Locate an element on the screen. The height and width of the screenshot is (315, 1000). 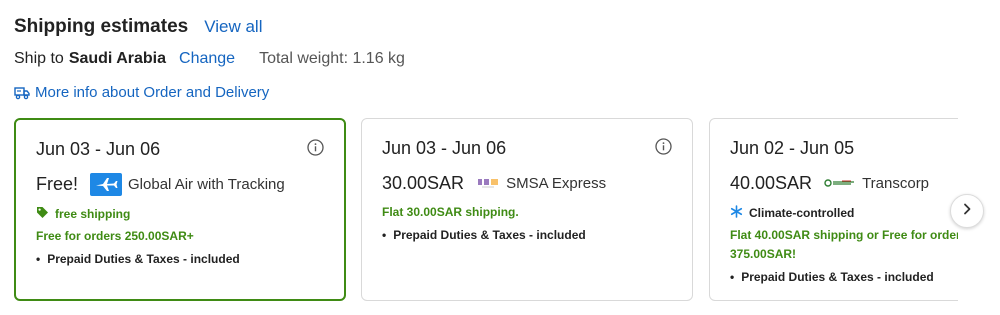
price-row: 40.00SAR Transcorp is located at coordinates (829, 183).